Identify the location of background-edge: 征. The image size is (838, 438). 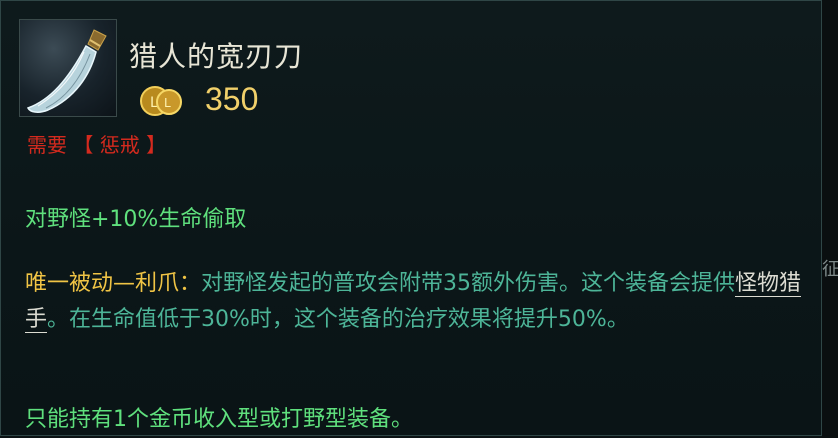
(830, 219).